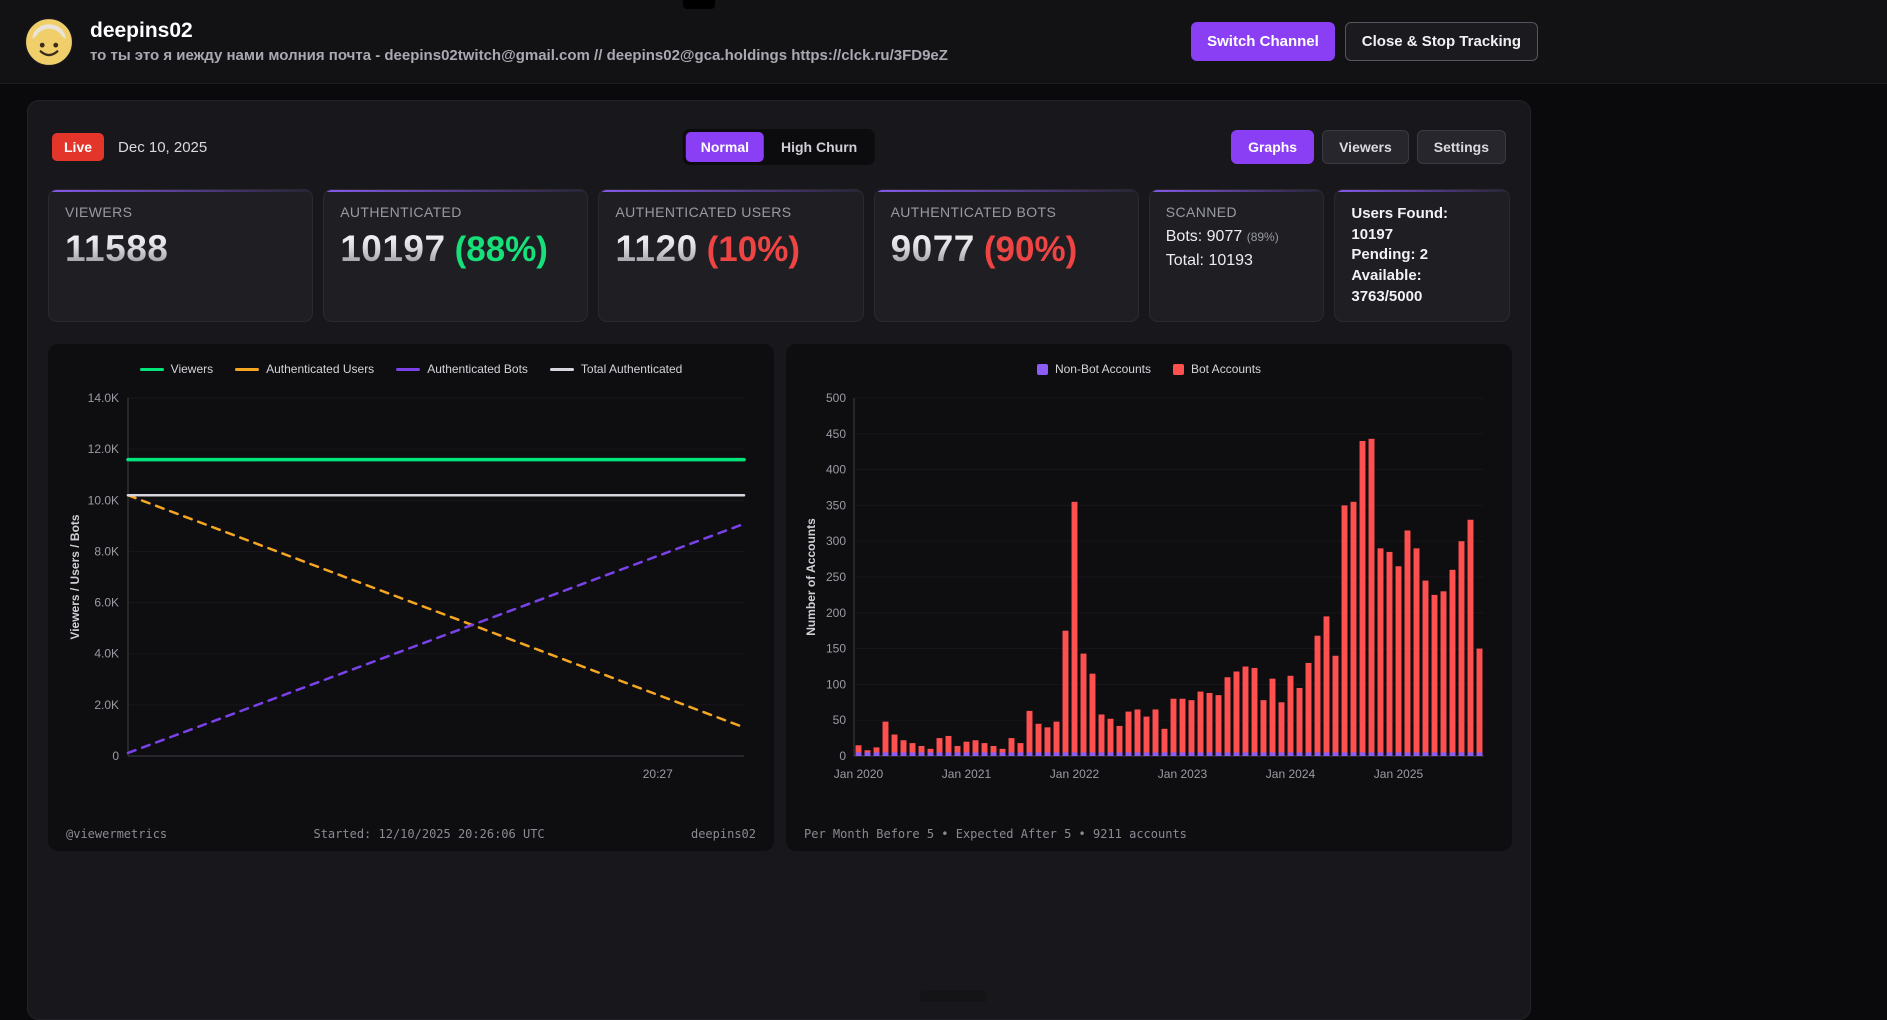 This screenshot has height=1020, width=1887. I want to click on svg-text: 500, so click(836, 398).